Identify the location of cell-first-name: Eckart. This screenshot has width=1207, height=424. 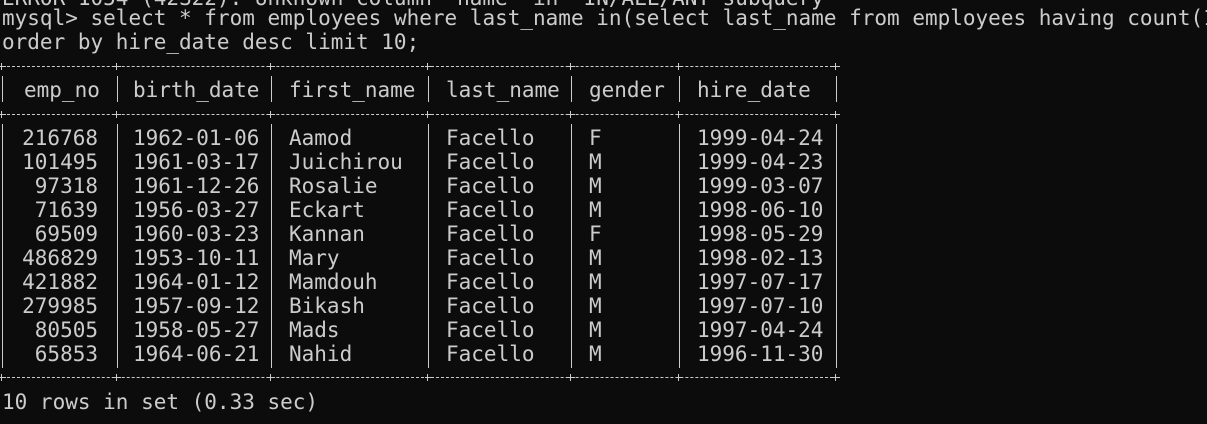
(327, 210).